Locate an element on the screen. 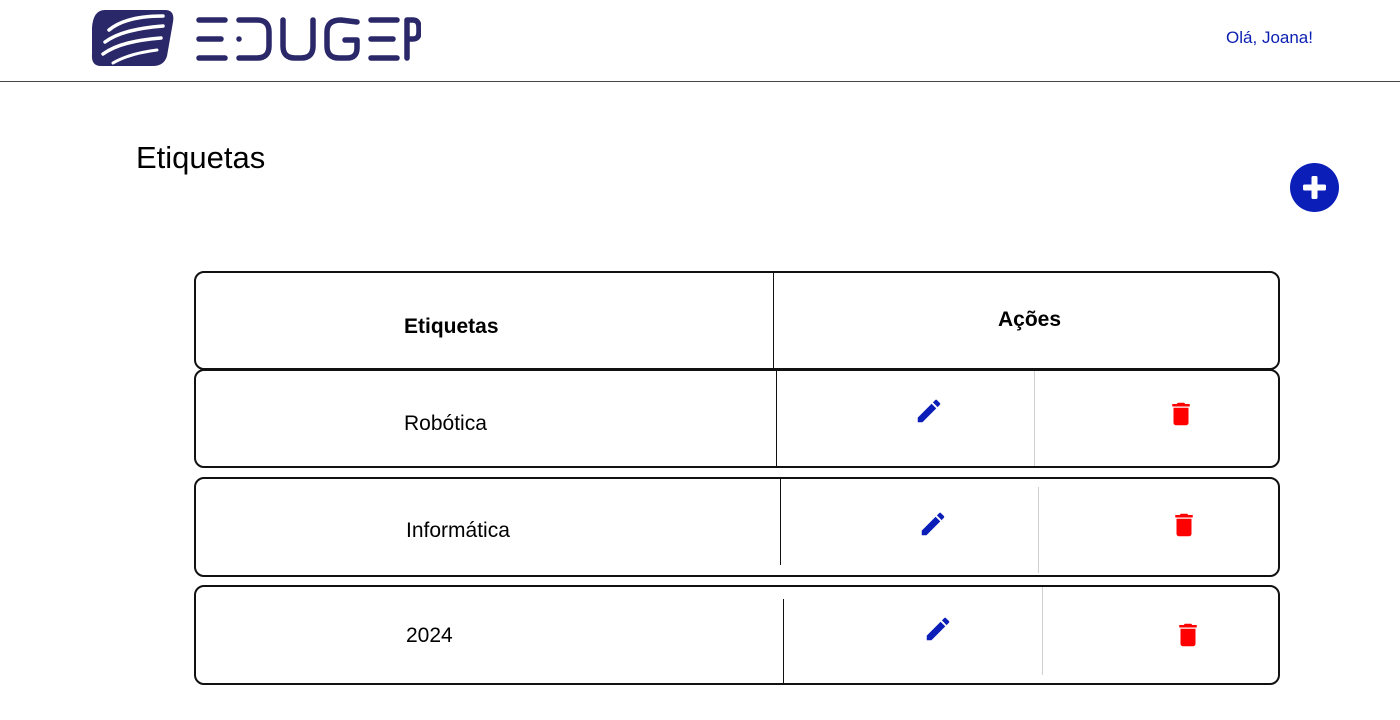 The height and width of the screenshot is (720, 1400). table-row: Robótica is located at coordinates (737, 418).